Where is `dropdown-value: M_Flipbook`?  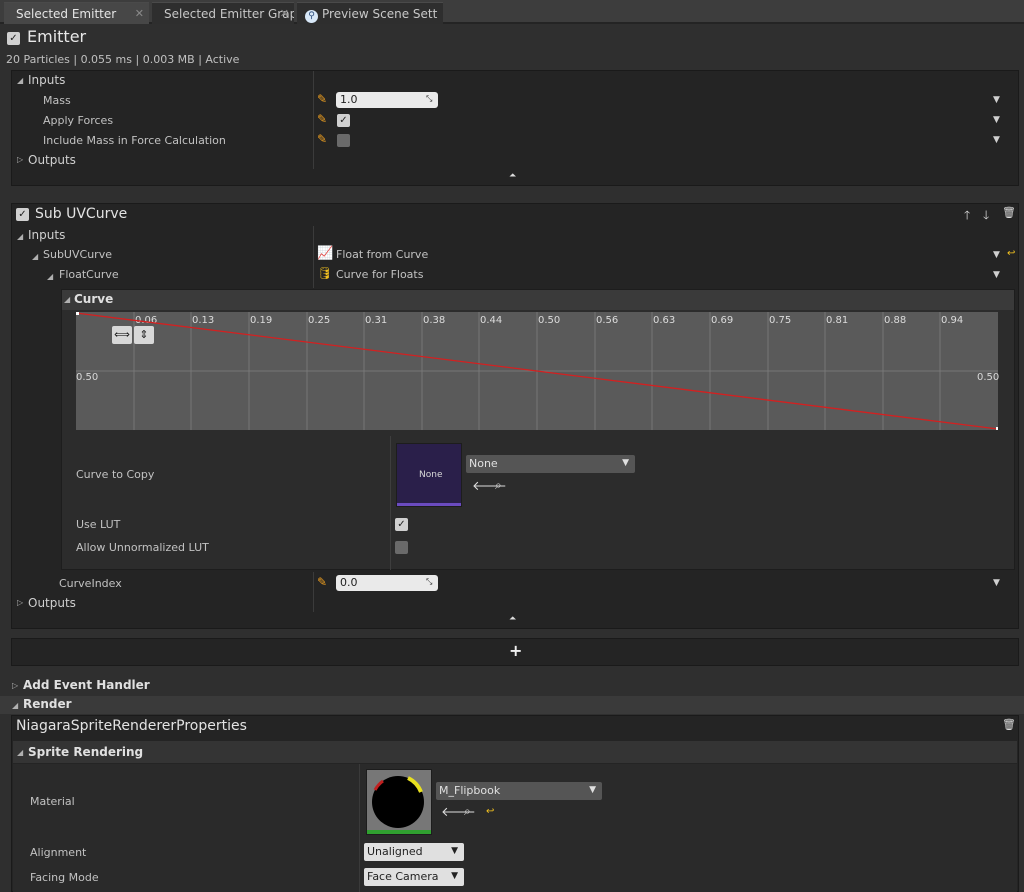 dropdown-value: M_Flipbook is located at coordinates (470, 790).